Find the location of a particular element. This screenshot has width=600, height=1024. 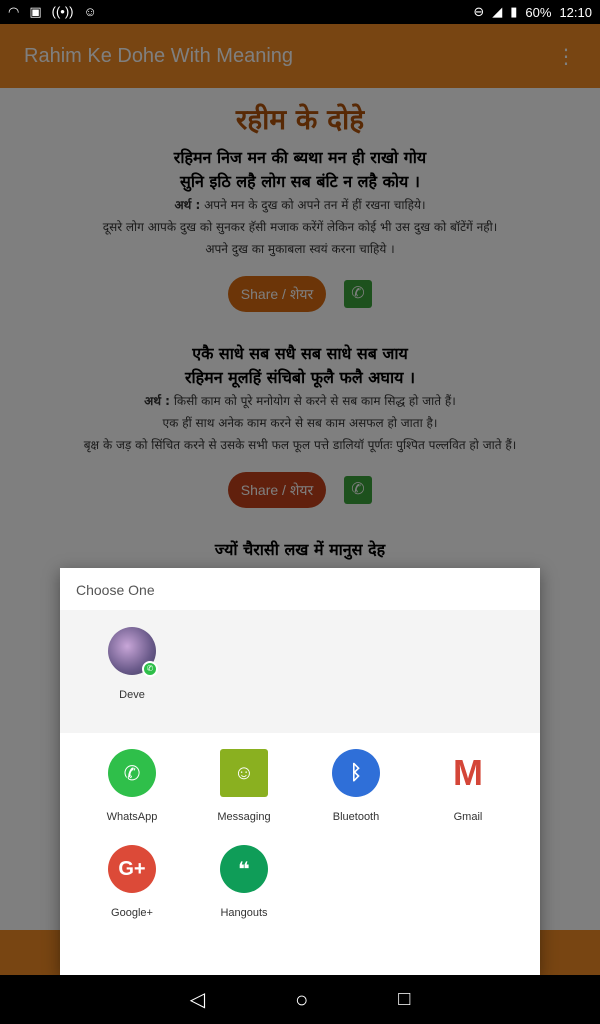

hangouts-icon: ❝ is located at coordinates (244, 869).